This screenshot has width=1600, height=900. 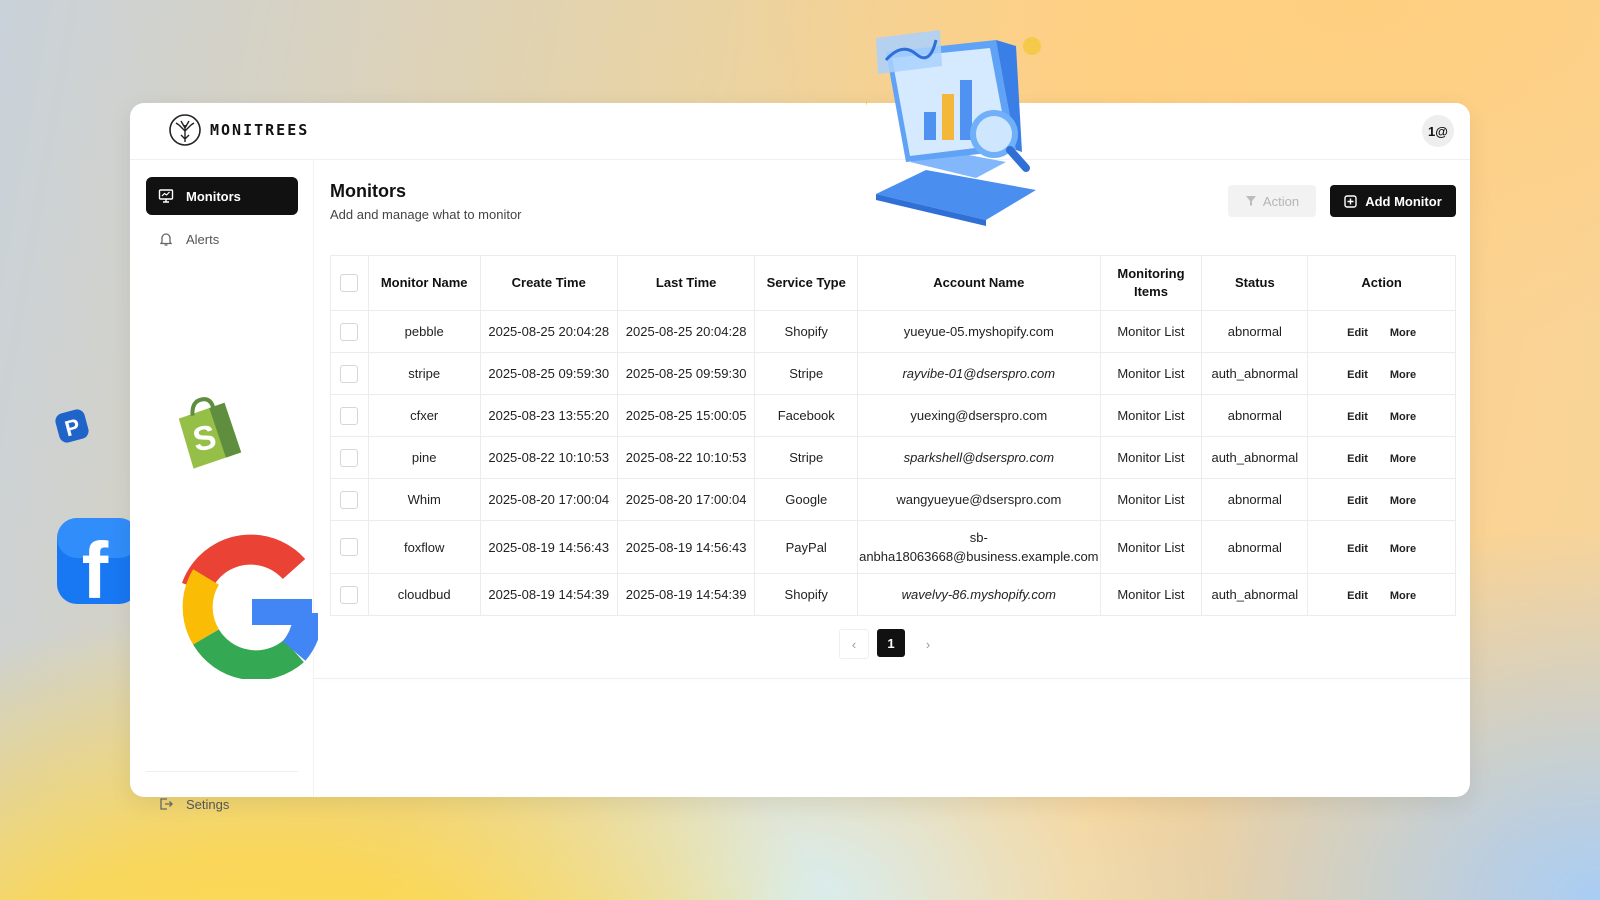 I want to click on monitor-name: pine, so click(x=424, y=457).